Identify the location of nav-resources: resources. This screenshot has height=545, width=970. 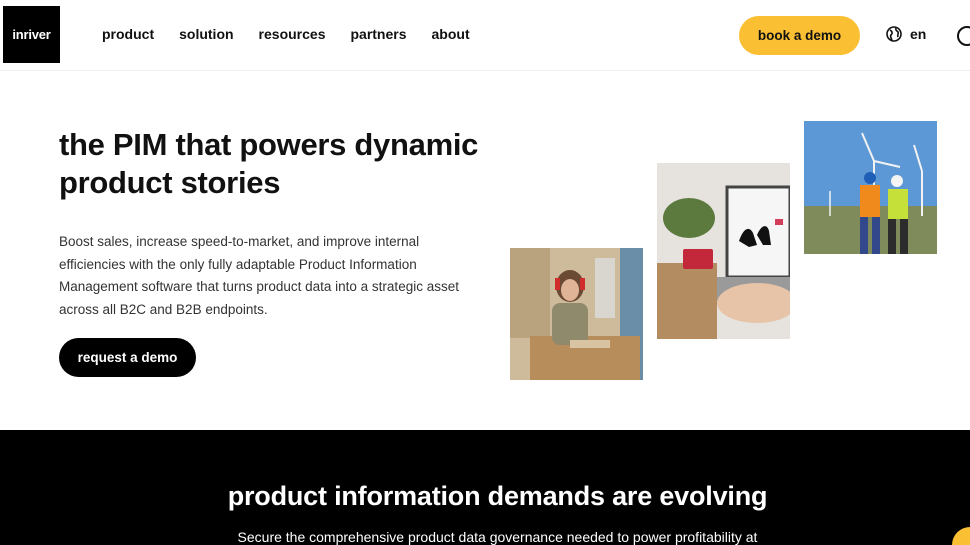
(292, 34).